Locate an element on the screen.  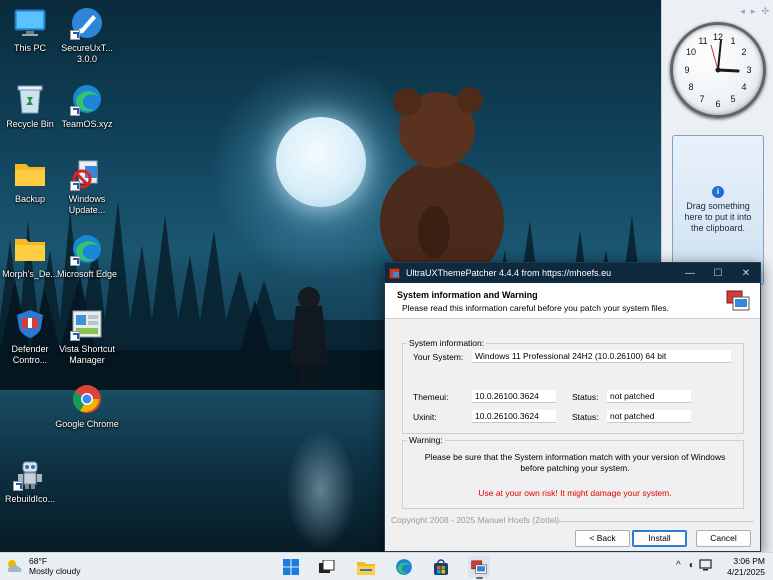
maximize-button: ☐ is located at coordinates (718, 273).